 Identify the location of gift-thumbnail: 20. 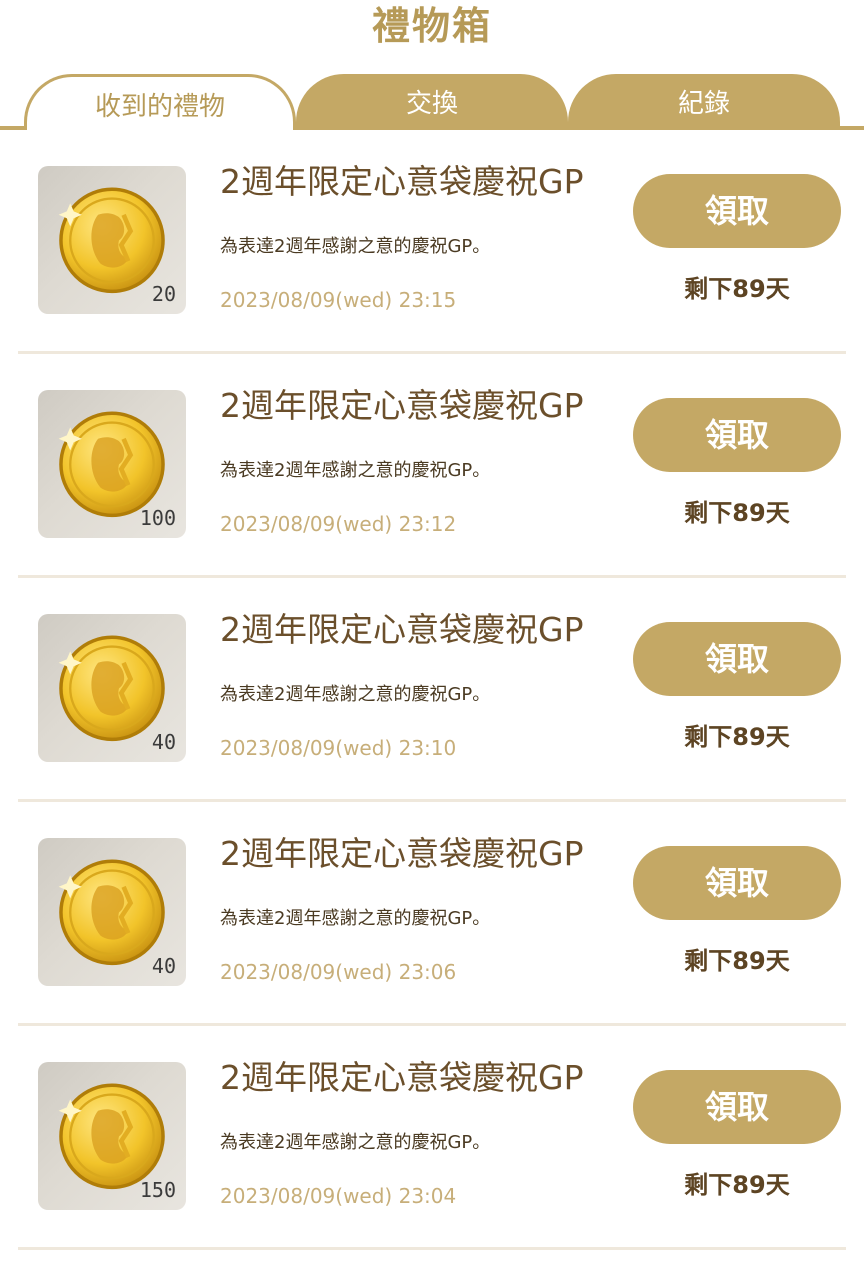
(112, 240).